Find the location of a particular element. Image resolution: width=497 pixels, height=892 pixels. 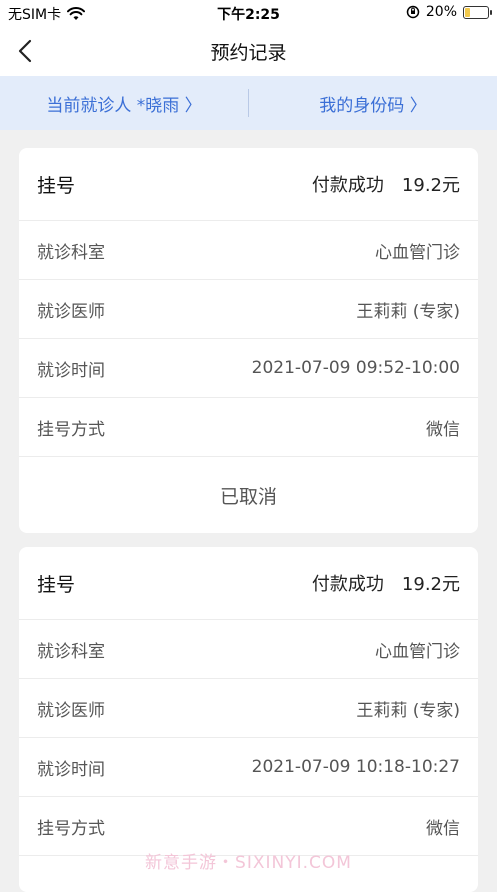

my-id-code-link: 我的身份码 〉 is located at coordinates (373, 103).